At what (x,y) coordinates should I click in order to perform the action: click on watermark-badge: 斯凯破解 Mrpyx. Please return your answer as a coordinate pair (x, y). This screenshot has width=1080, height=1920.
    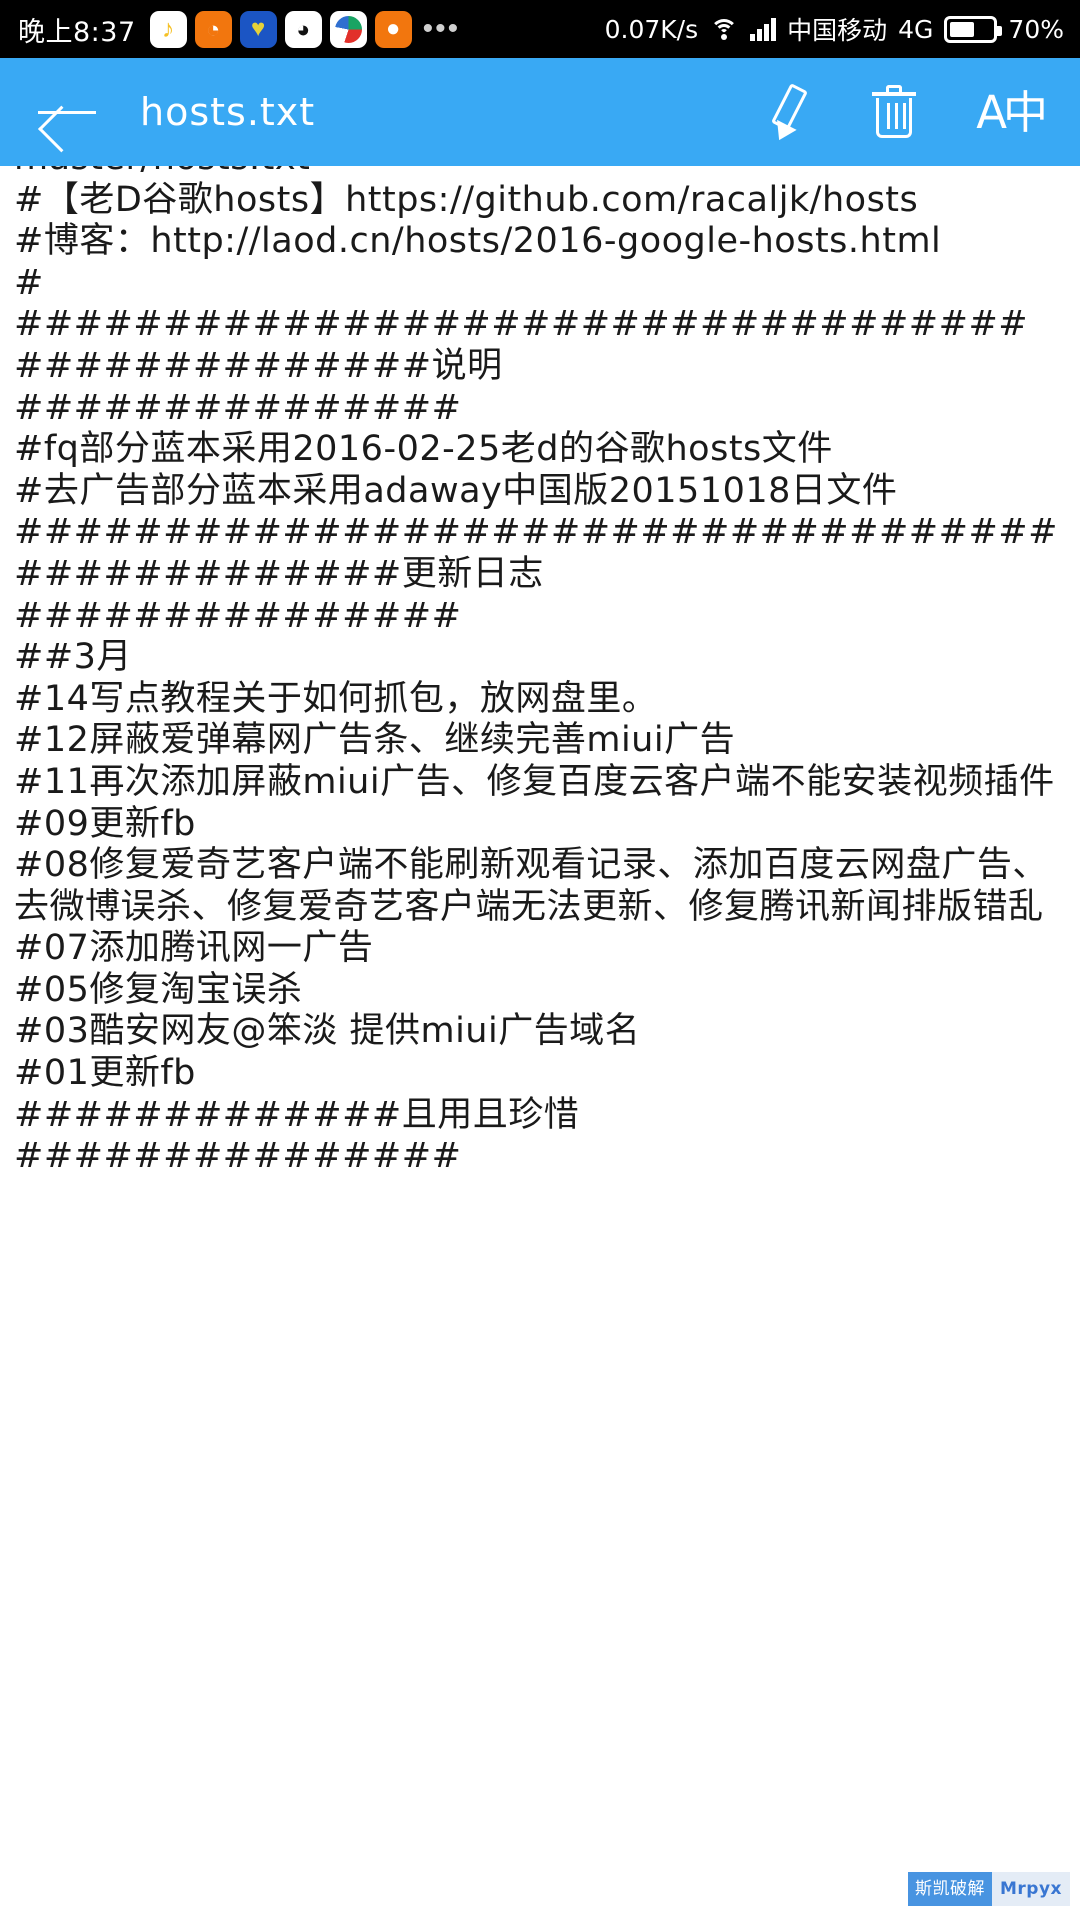
    Looking at the image, I should click on (988, 1889).